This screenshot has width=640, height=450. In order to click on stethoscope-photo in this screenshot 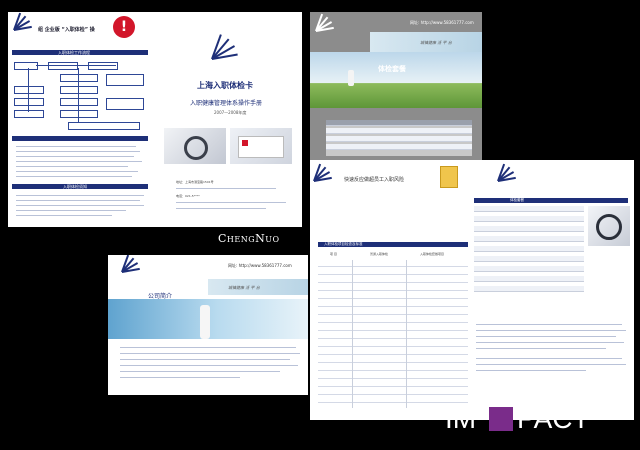, I will do `click(195, 146)`.